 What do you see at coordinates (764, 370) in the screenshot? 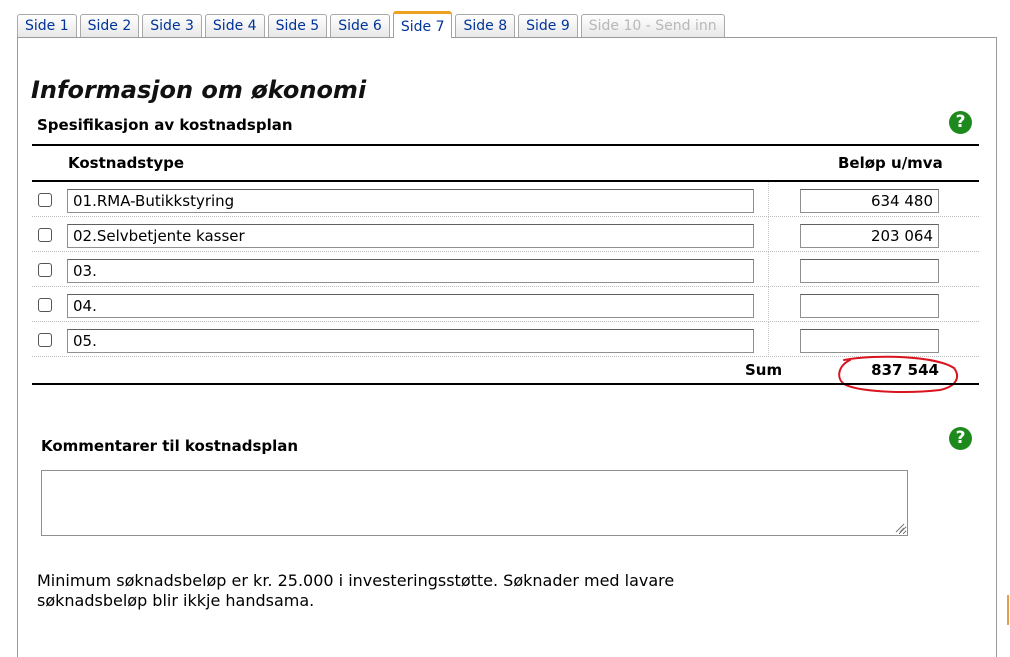
I see `sum-label: Sum` at bounding box center [764, 370].